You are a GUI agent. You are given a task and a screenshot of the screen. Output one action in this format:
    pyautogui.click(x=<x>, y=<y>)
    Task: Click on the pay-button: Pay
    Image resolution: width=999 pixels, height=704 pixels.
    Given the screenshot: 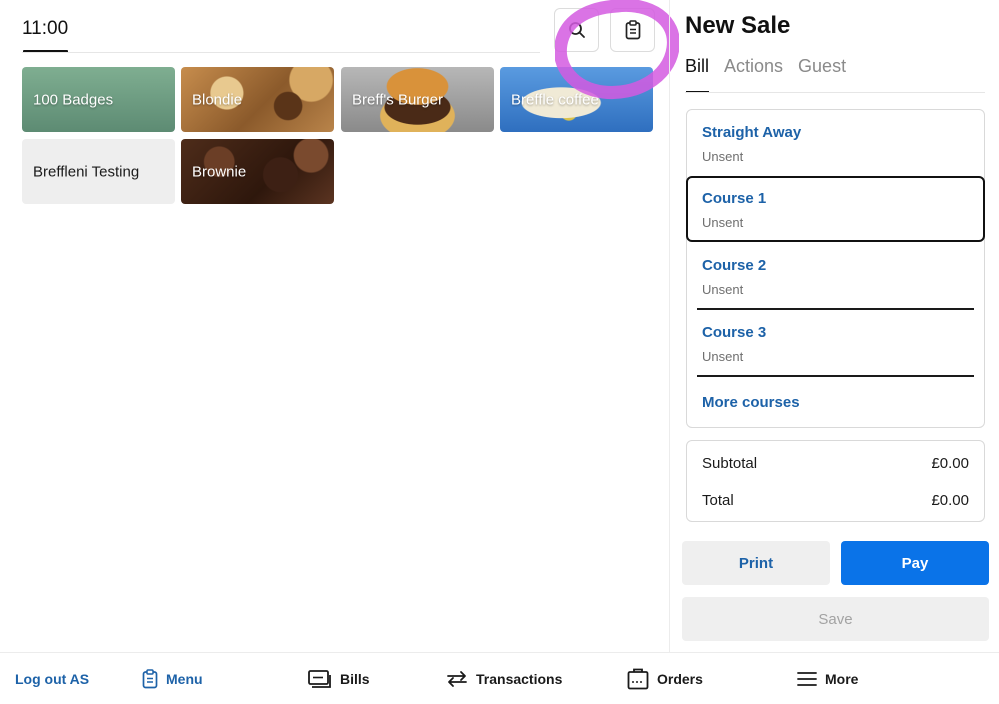 What is the action you would take?
    pyautogui.click(x=915, y=563)
    